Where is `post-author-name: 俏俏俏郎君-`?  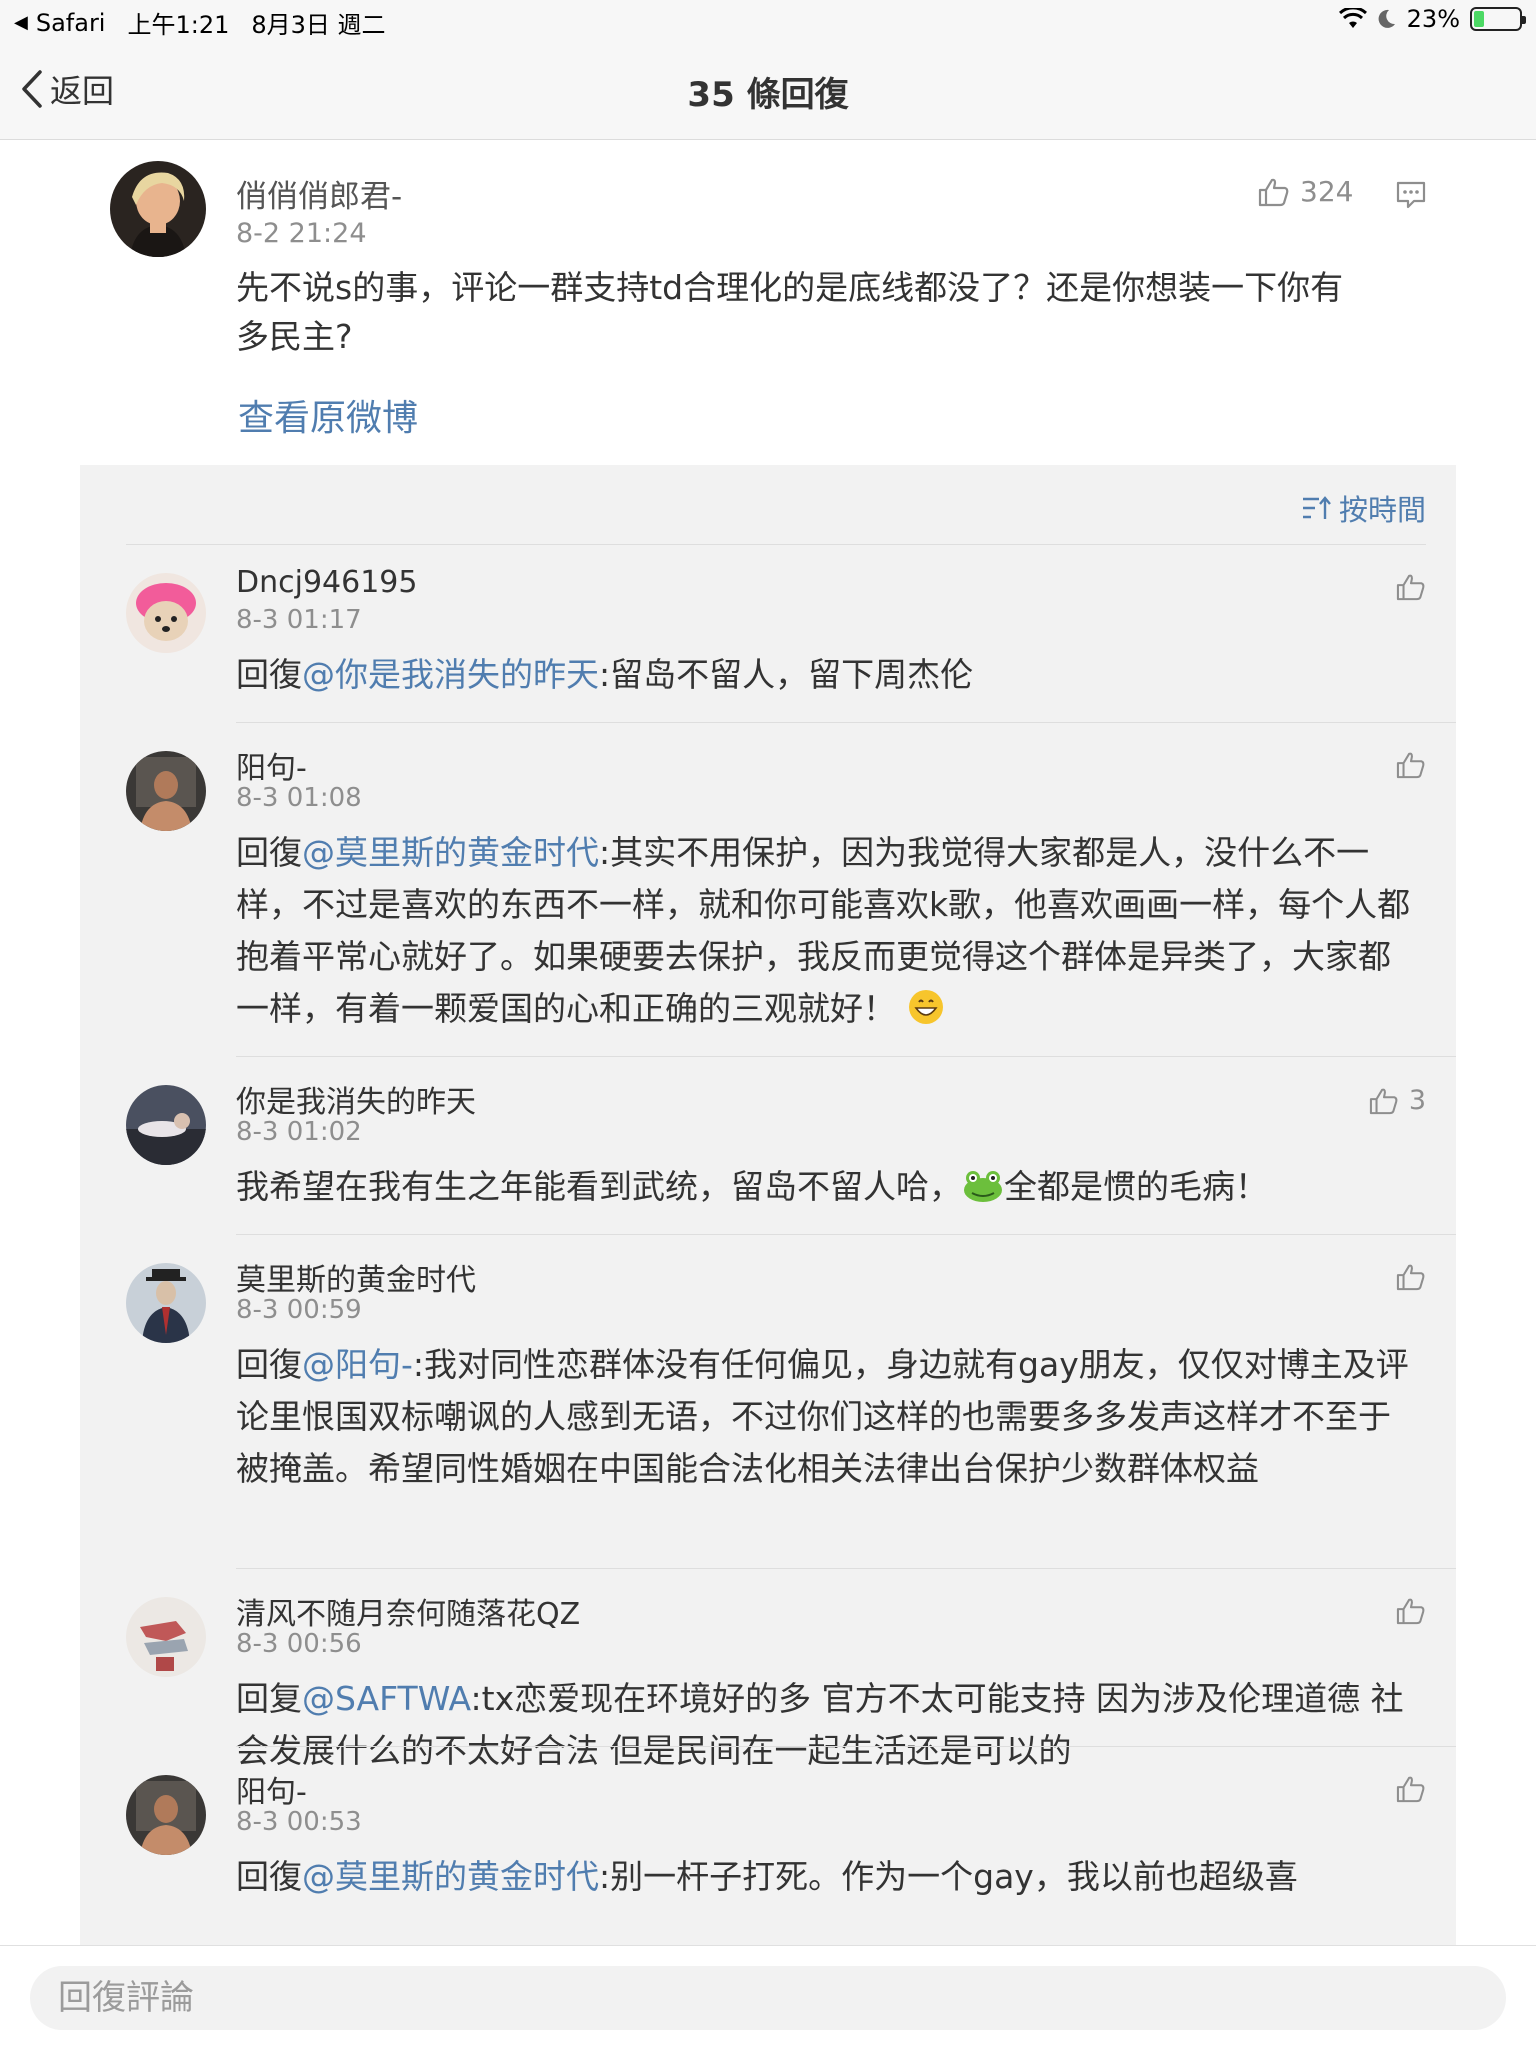
post-author-name: 俏俏俏郎君- is located at coordinates (319, 193).